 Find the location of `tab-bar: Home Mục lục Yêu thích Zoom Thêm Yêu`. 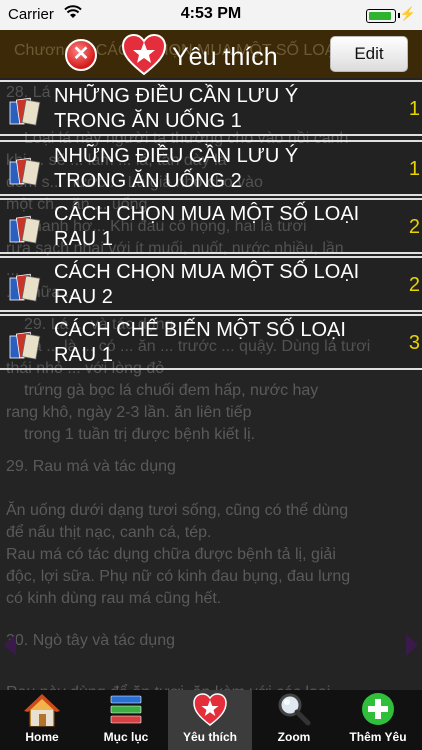

tab-bar: Home Mục lục Yêu thích Zoom Thêm Yêu is located at coordinates (211, 720).